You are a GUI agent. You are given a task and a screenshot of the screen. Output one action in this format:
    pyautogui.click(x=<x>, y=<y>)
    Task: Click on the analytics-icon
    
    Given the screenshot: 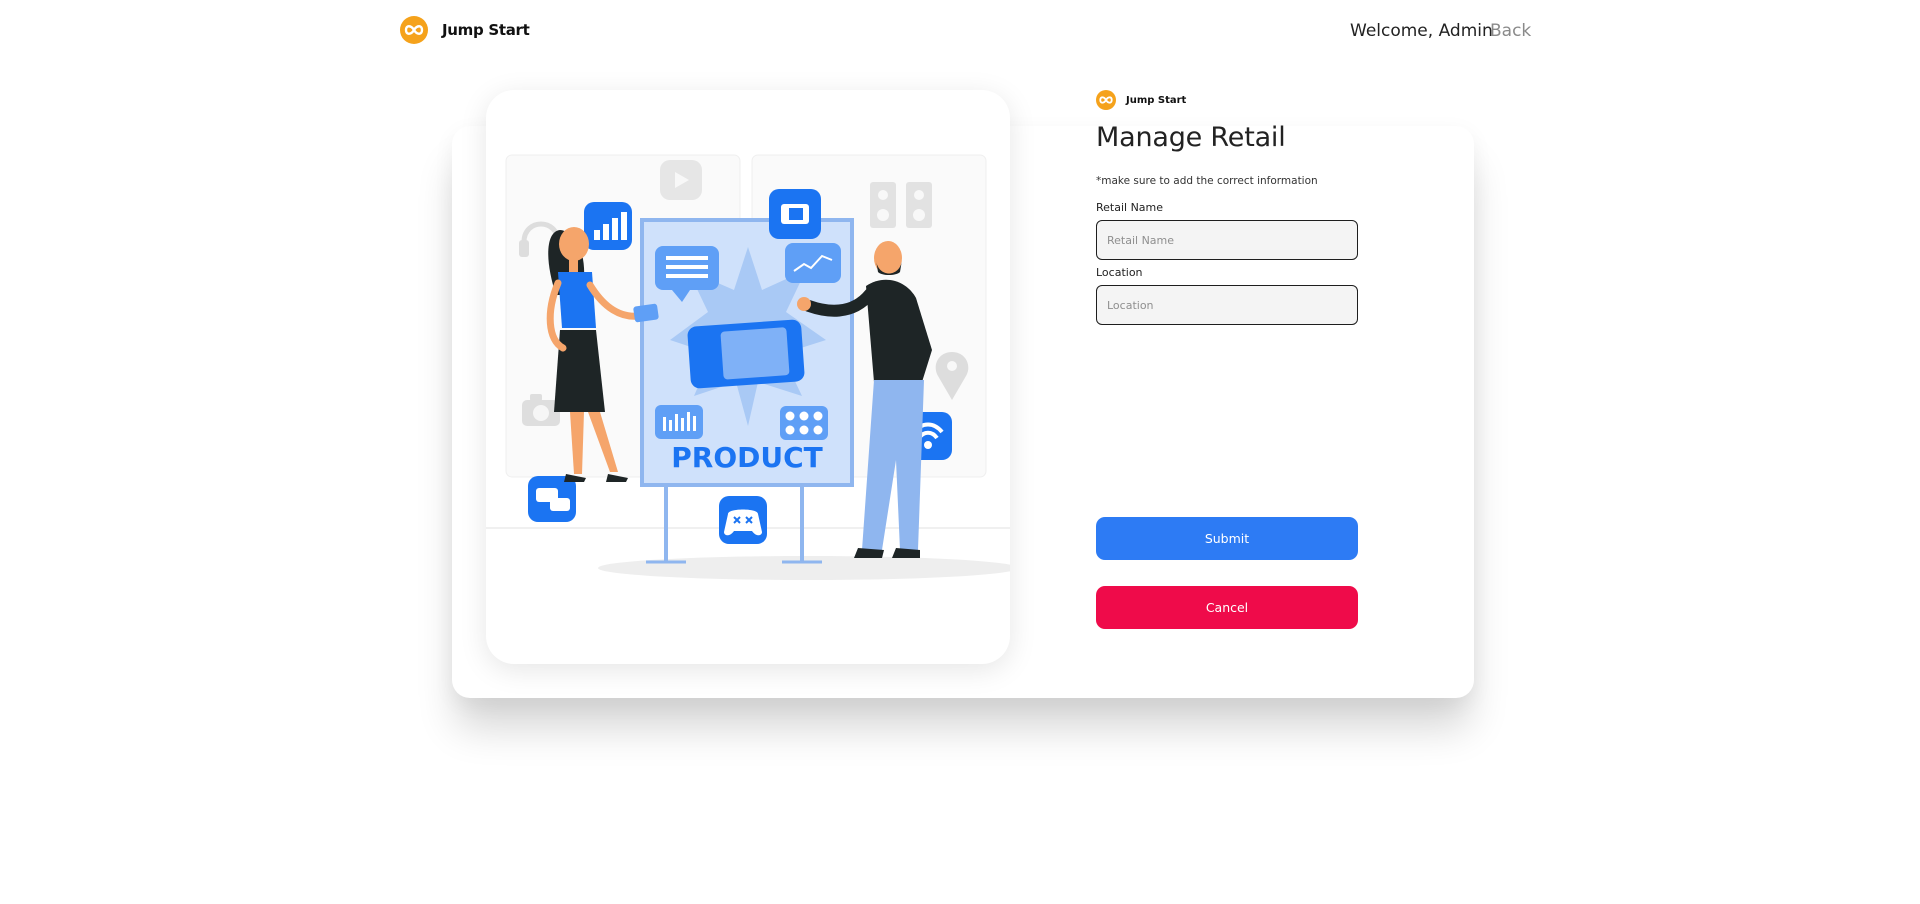 What is the action you would take?
    pyautogui.click(x=679, y=422)
    